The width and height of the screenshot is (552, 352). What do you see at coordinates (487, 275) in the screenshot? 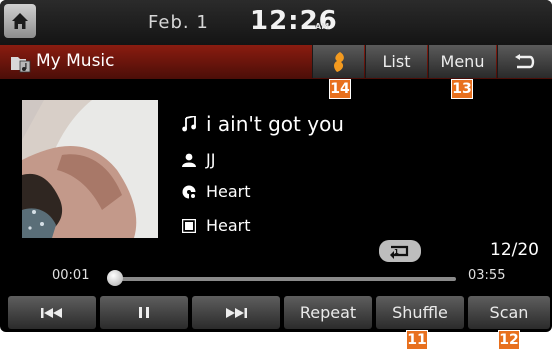
I see `total-time: 03:55` at bounding box center [487, 275].